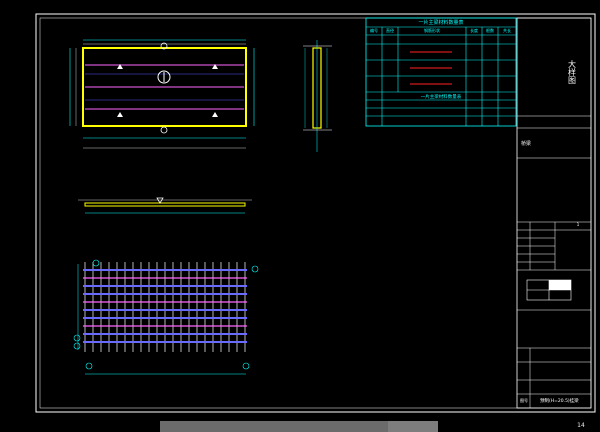  I want to click on table-header-total: 共长, so click(507, 30).